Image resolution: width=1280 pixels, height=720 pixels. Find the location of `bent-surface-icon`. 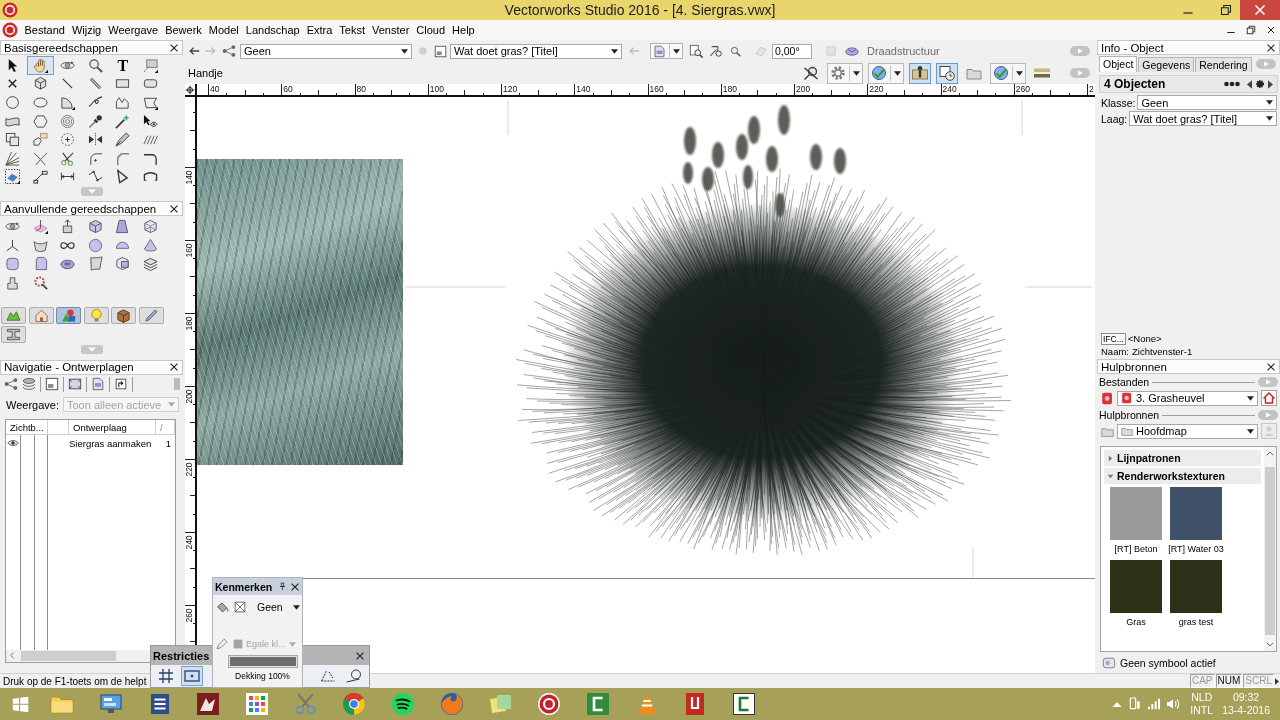

bent-surface-icon is located at coordinates (95, 264).